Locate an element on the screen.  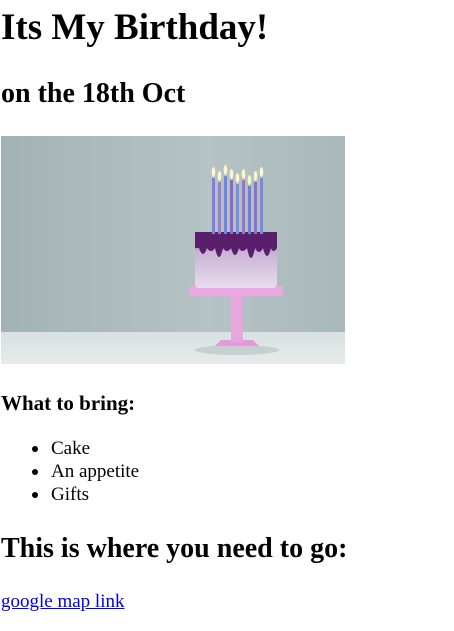
bring-list: Cake An appetite Gifts is located at coordinates (69, 471).